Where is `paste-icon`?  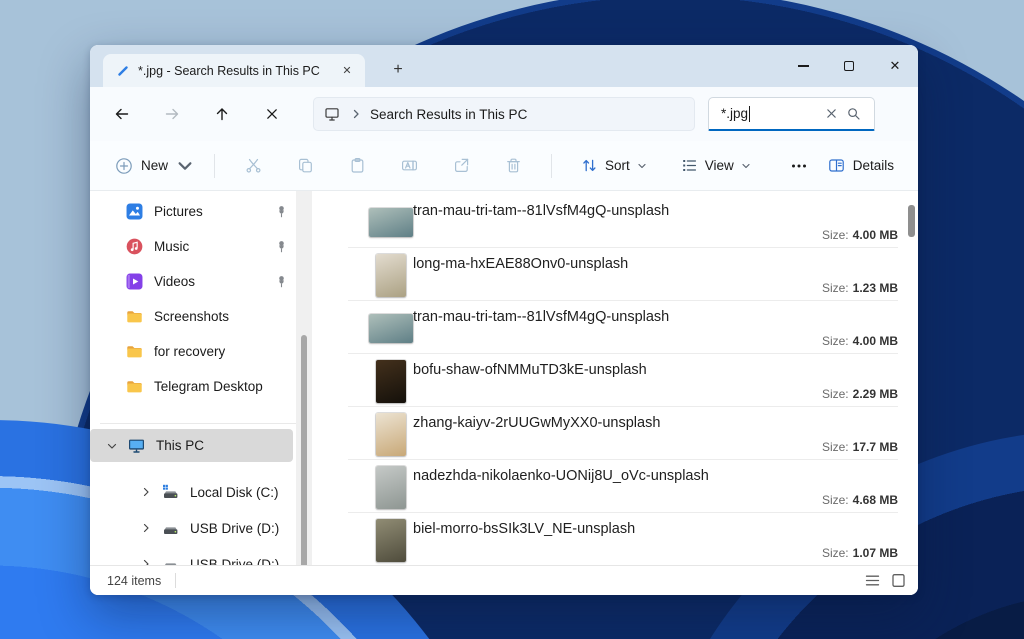 paste-icon is located at coordinates (357, 165).